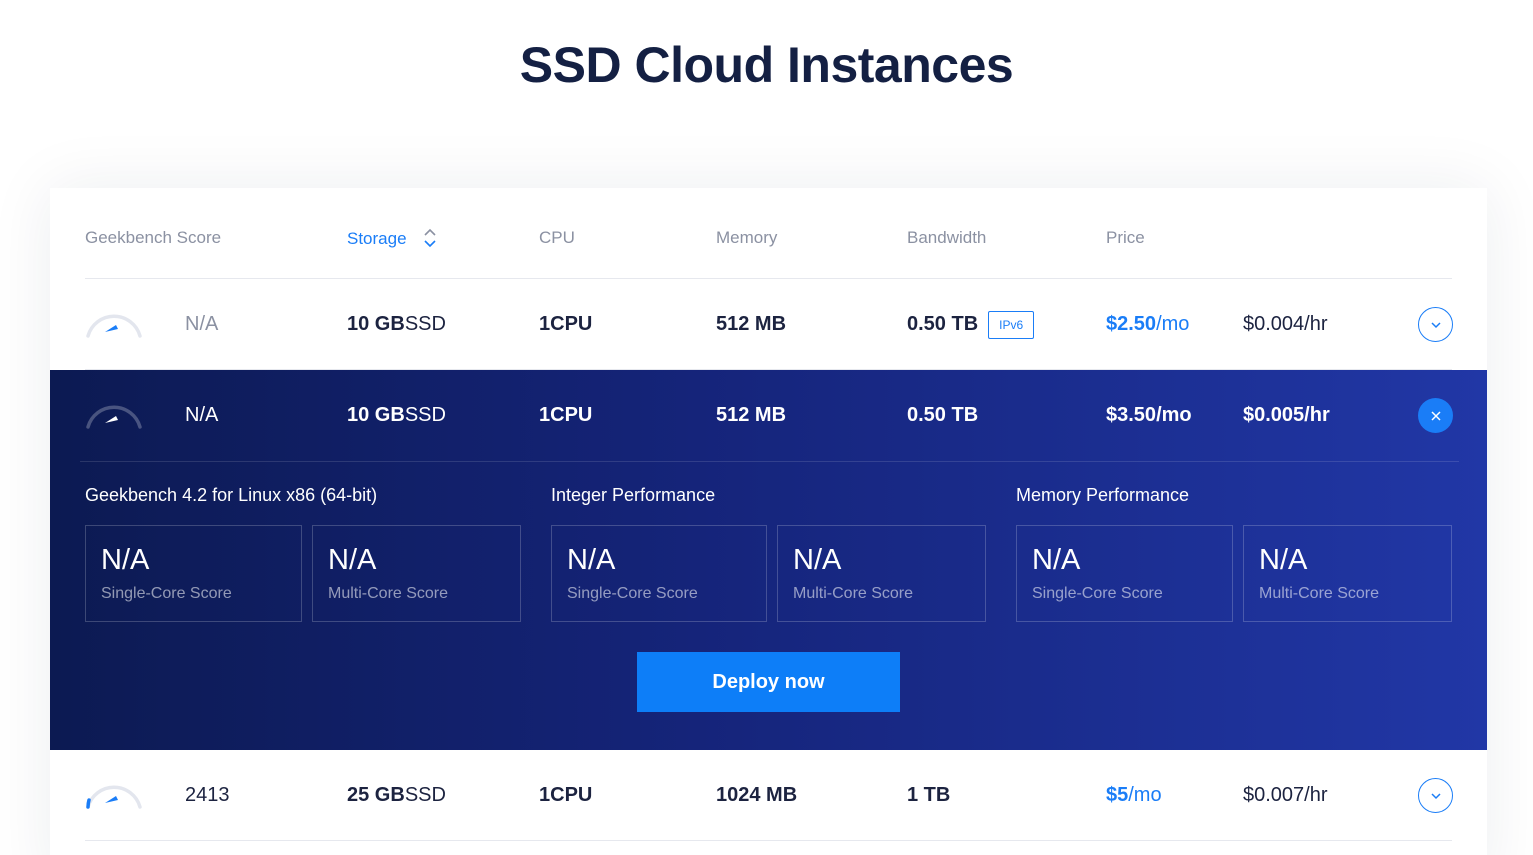  I want to click on collapse-button, so click(1435, 415).